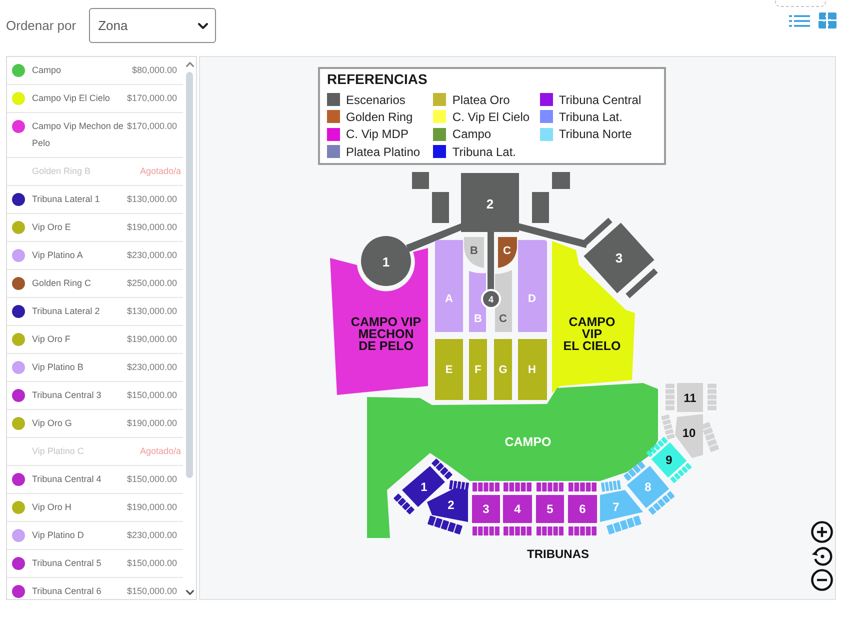 The image size is (851, 624). I want to click on zone-list-item: Vip Oro H $190,000.00, so click(95, 508).